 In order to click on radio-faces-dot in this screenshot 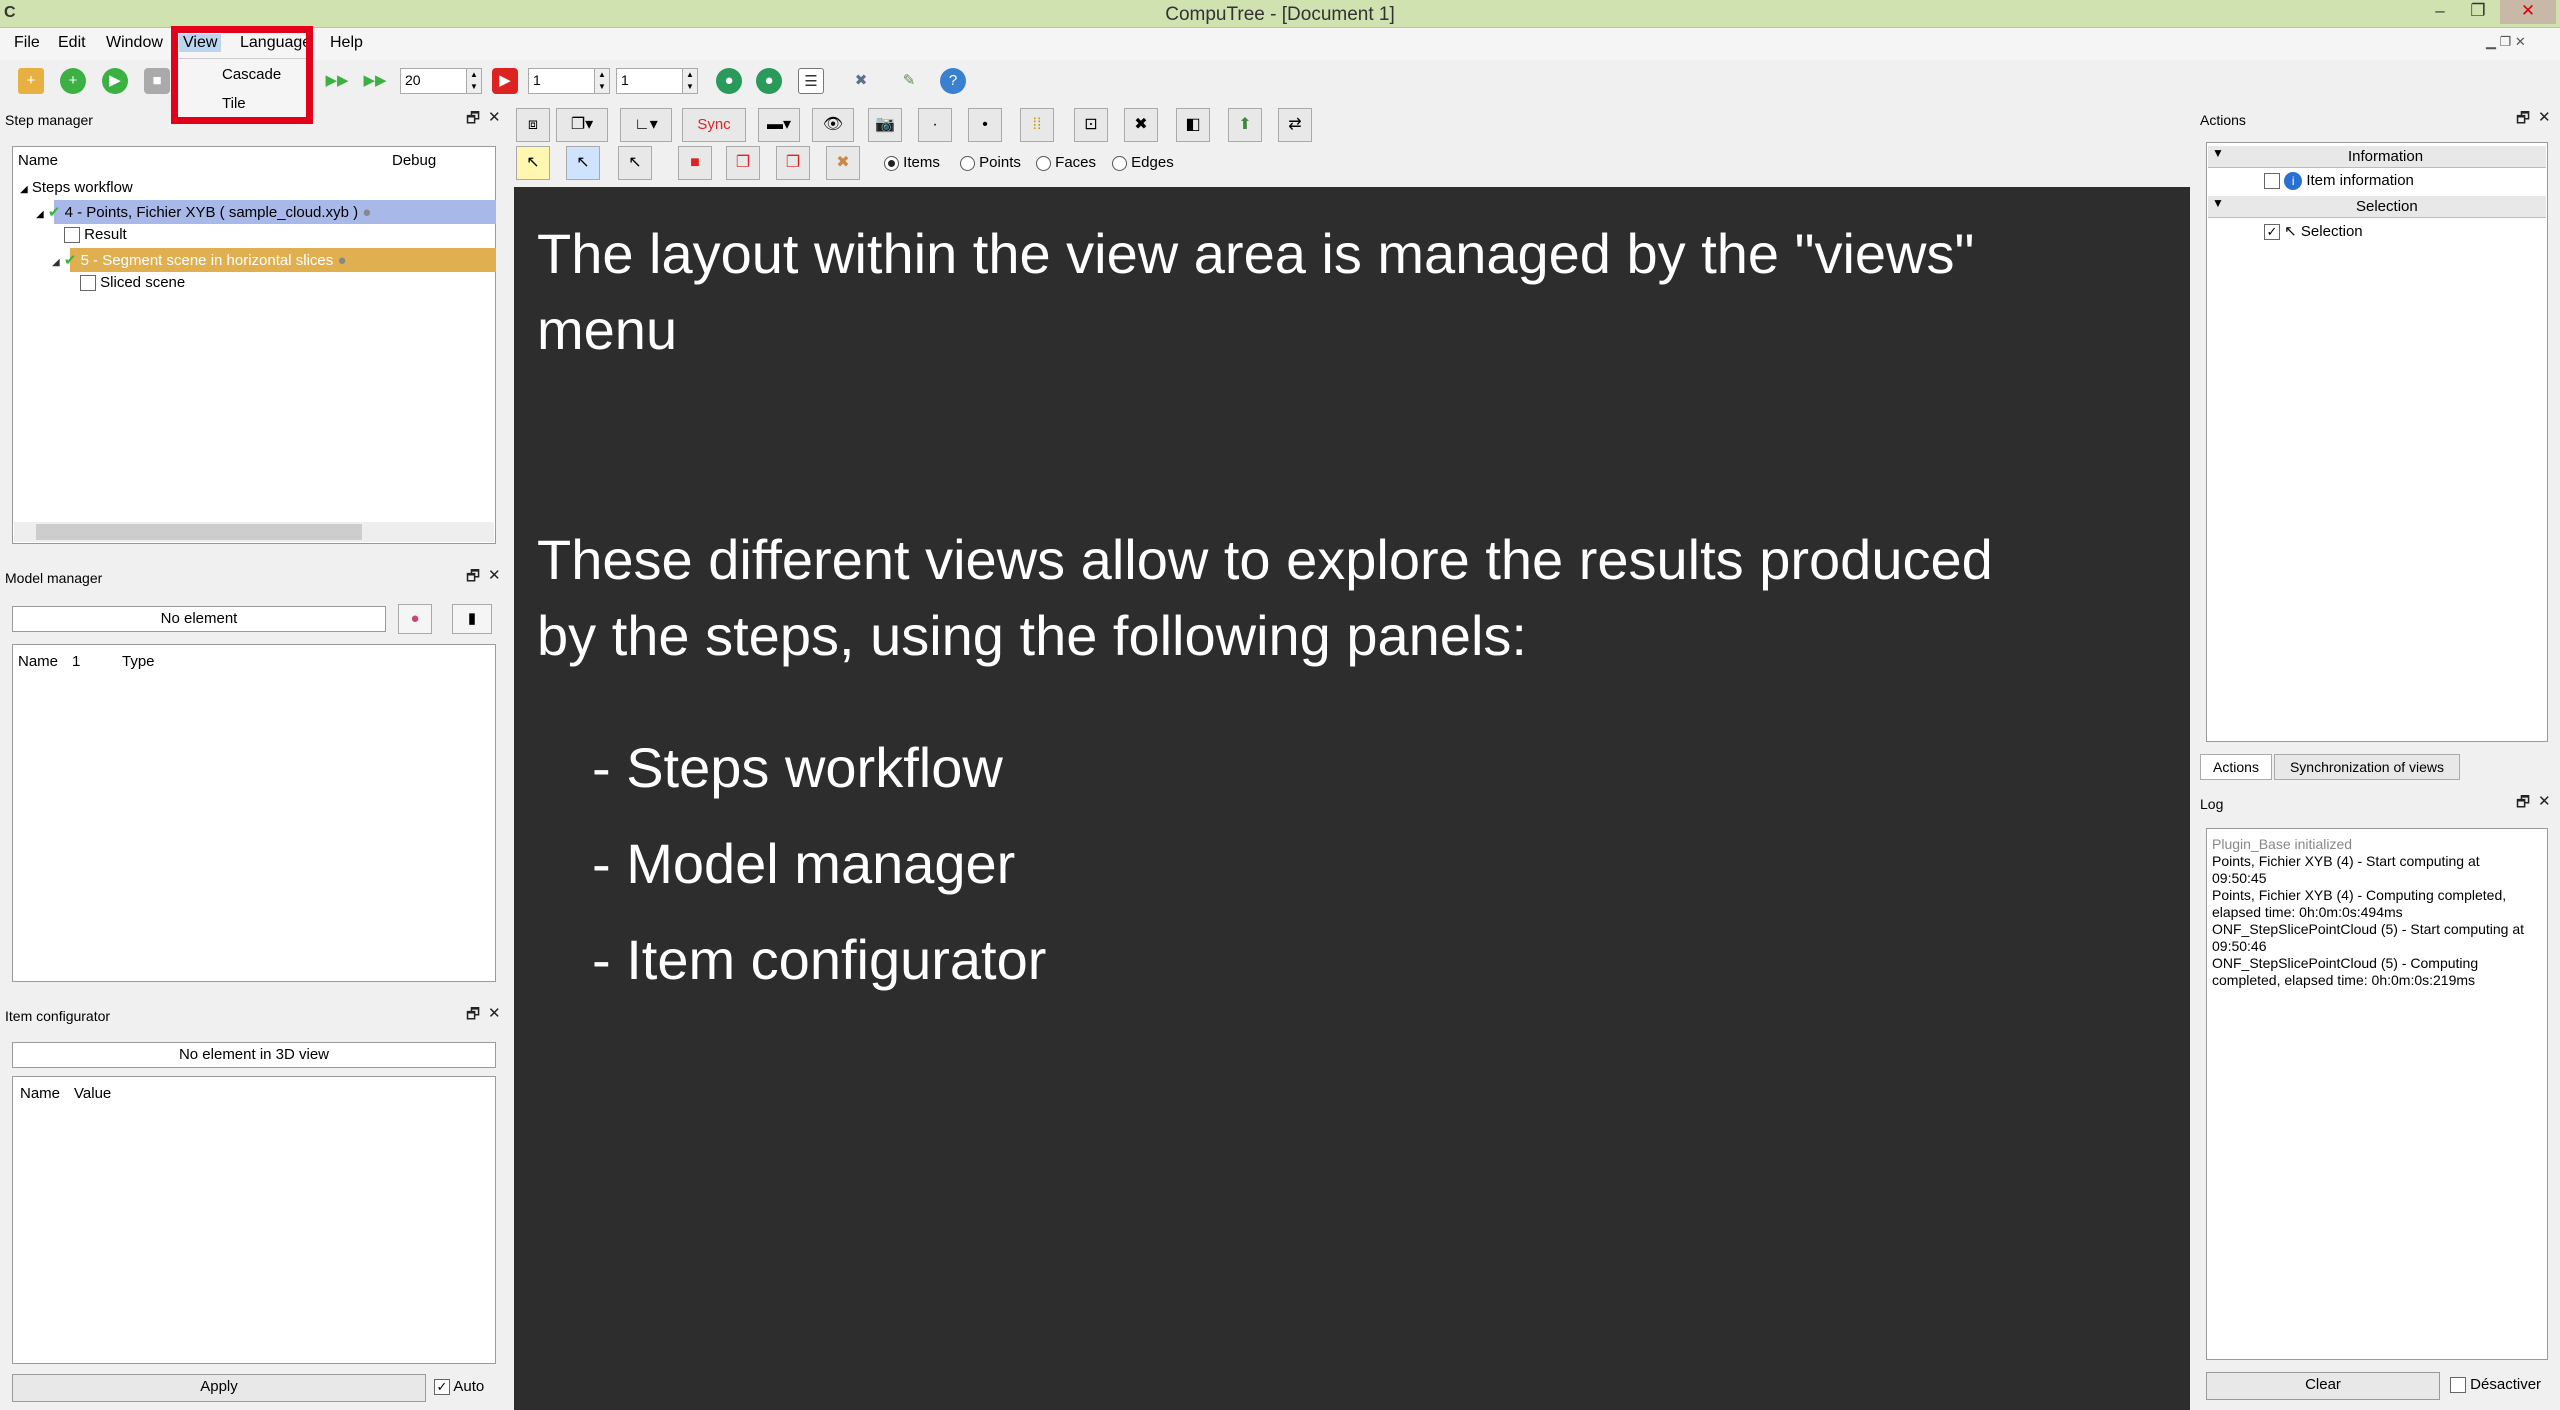, I will do `click(1043, 163)`.